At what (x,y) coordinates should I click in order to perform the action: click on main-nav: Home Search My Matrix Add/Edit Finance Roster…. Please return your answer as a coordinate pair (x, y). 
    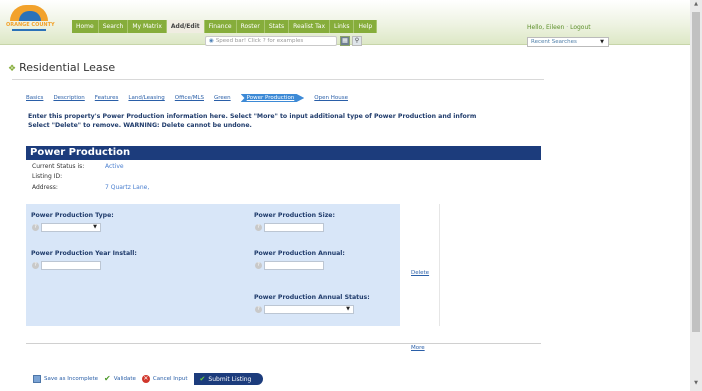
    Looking at the image, I should click on (225, 26).